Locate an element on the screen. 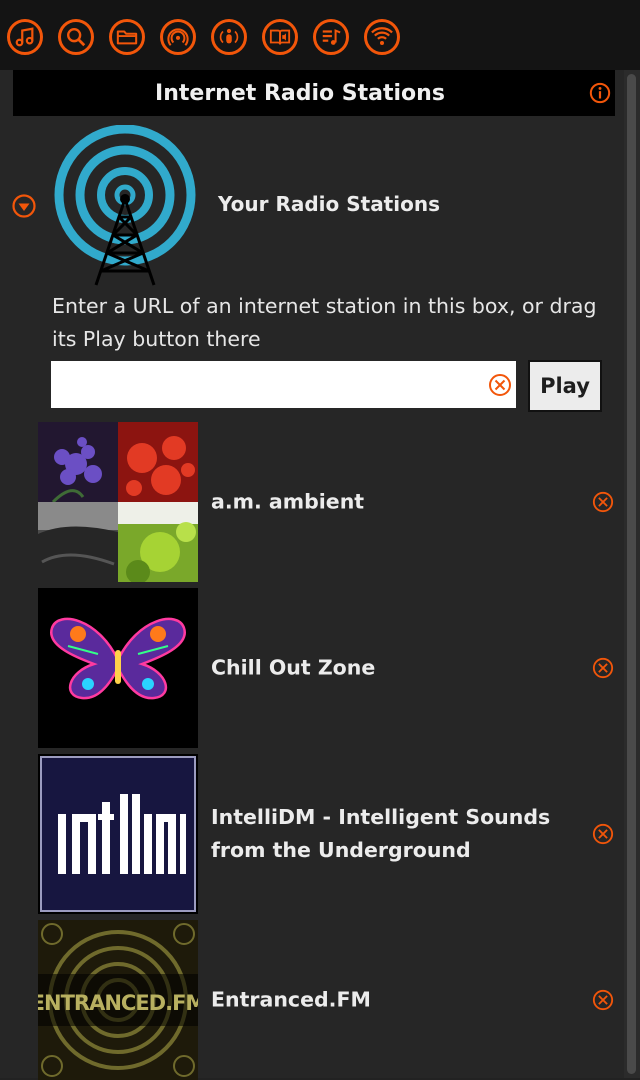 This screenshot has height=1080, width=640. clear-url-icon is located at coordinates (500, 385).